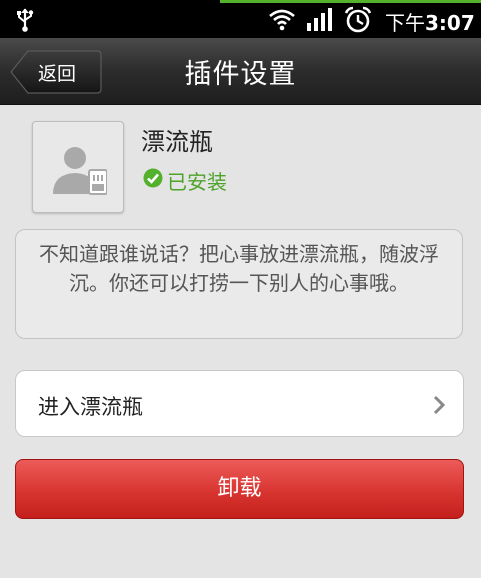  What do you see at coordinates (405, 23) in the screenshot?
I see `clock-ampm: 下午` at bounding box center [405, 23].